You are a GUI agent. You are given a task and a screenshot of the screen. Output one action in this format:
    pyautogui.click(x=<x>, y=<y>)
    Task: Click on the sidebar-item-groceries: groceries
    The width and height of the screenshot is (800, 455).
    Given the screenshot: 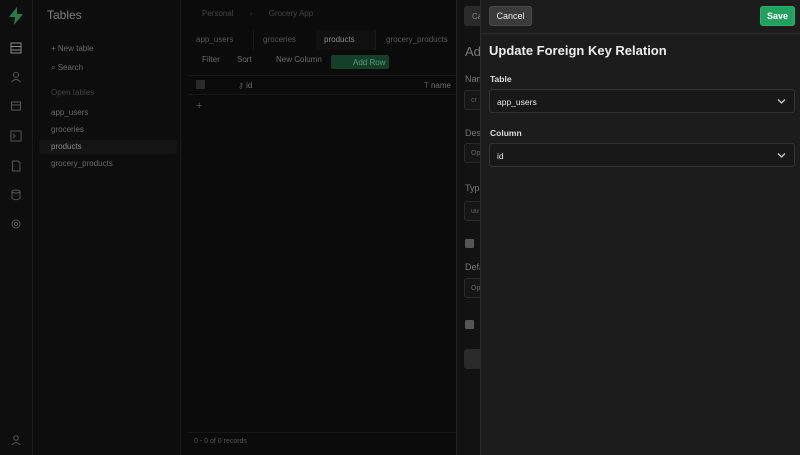 What is the action you would take?
    pyautogui.click(x=67, y=129)
    